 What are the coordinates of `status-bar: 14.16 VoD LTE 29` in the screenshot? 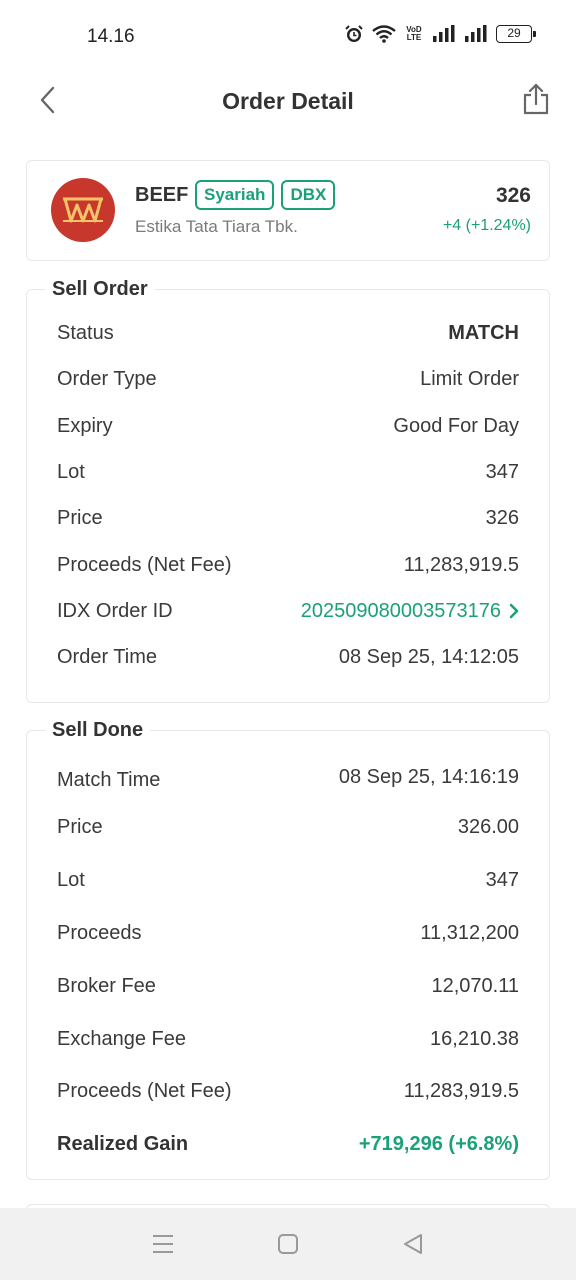 It's located at (288, 36).